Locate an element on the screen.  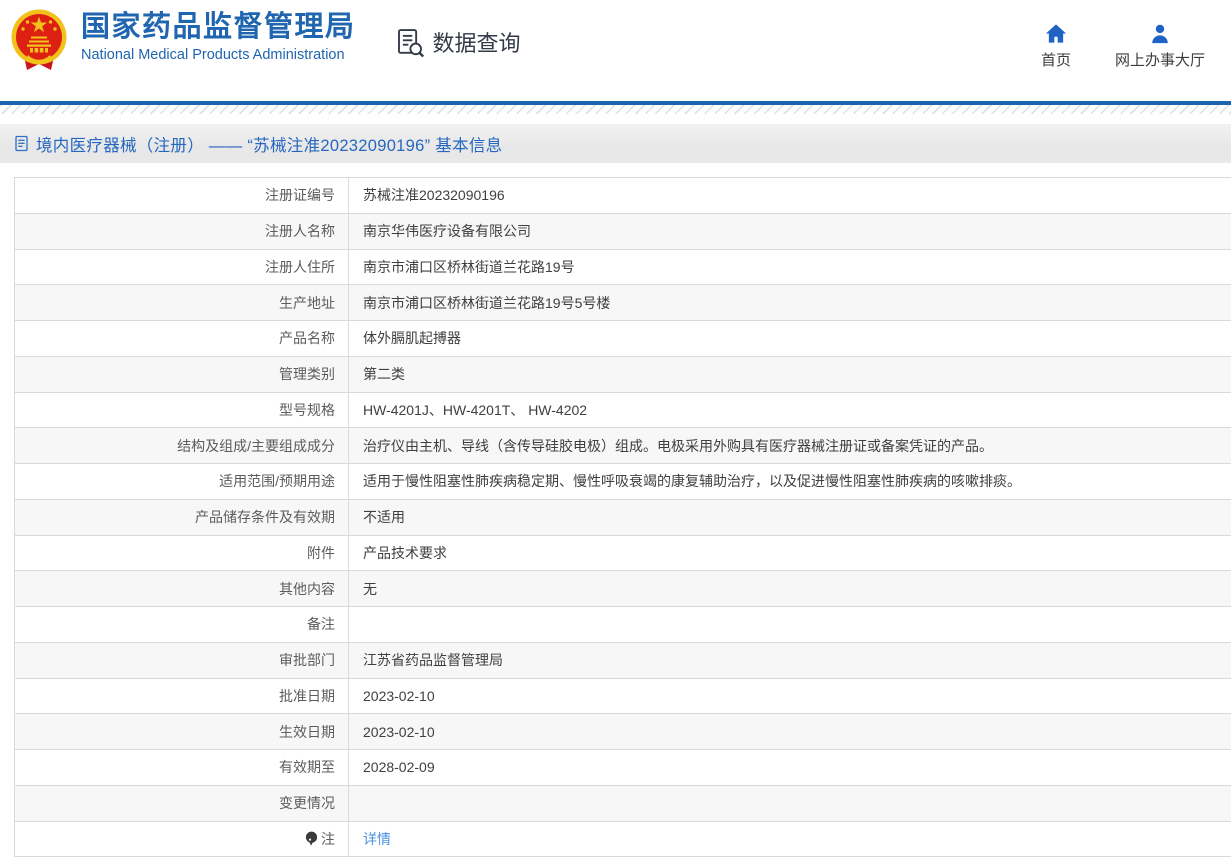
row-label: 附件 is located at coordinates (182, 553).